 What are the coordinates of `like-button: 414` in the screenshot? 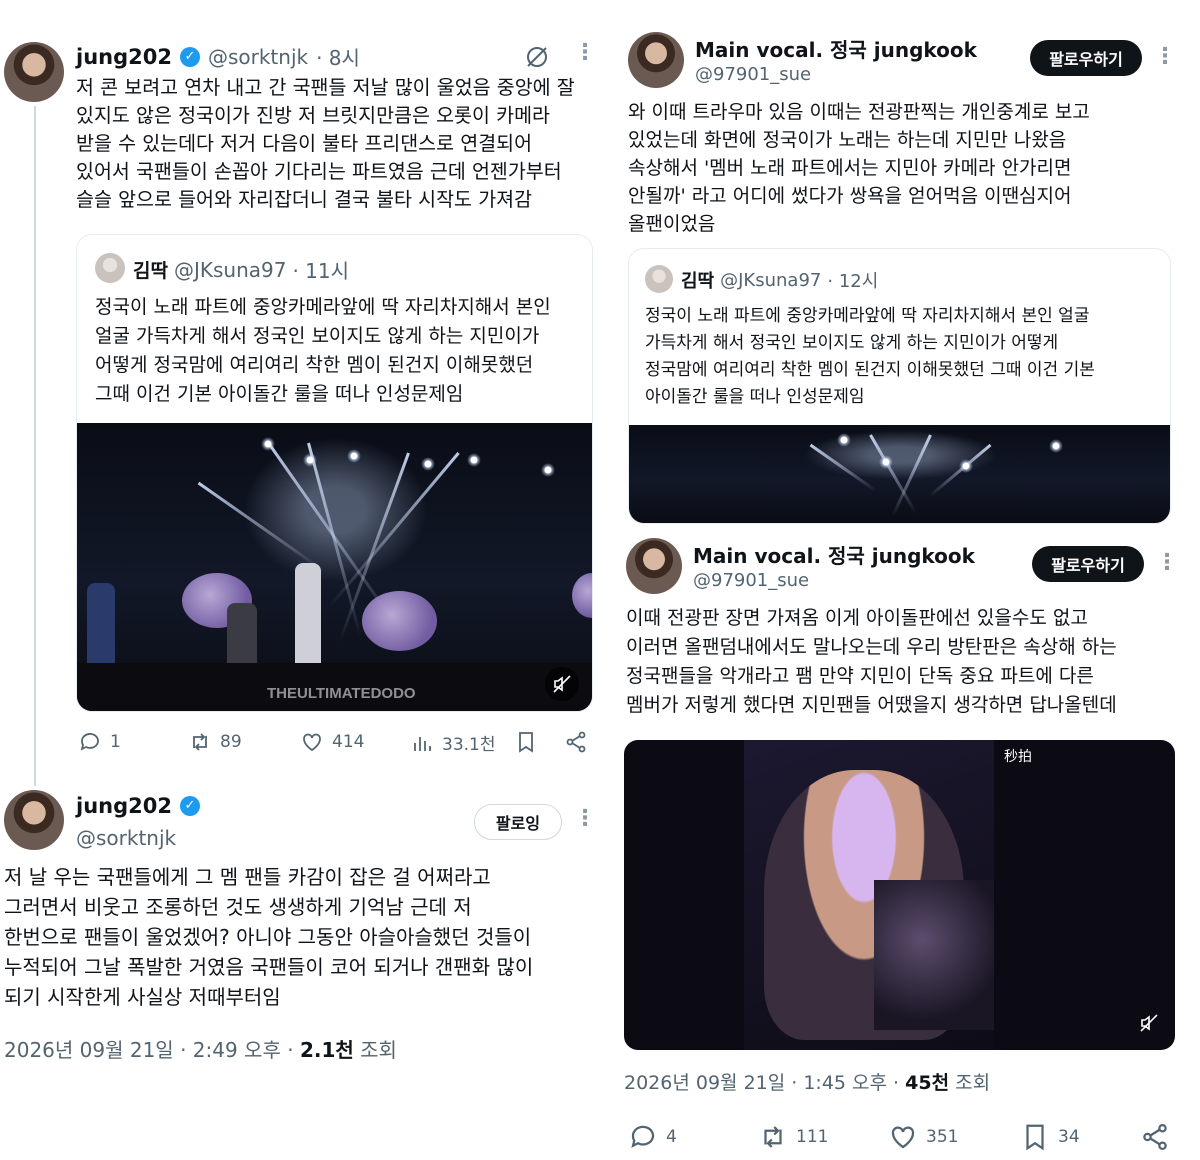 It's located at (332, 742).